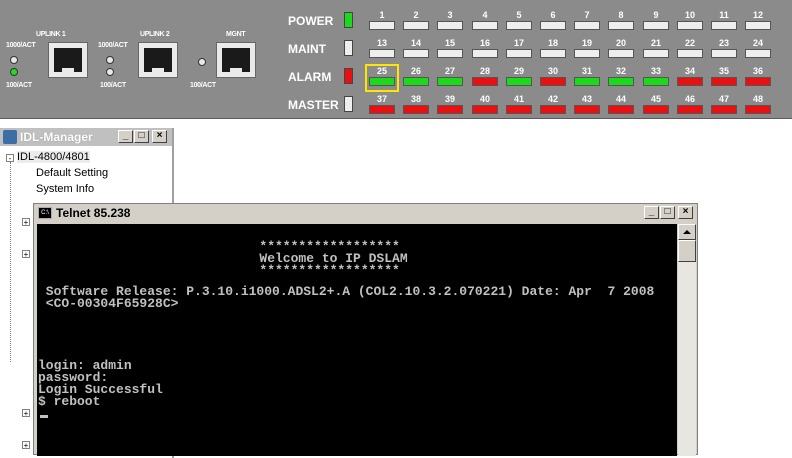 The height and width of the screenshot is (458, 792). I want to click on mgmt-label: MGNT, so click(236, 34).